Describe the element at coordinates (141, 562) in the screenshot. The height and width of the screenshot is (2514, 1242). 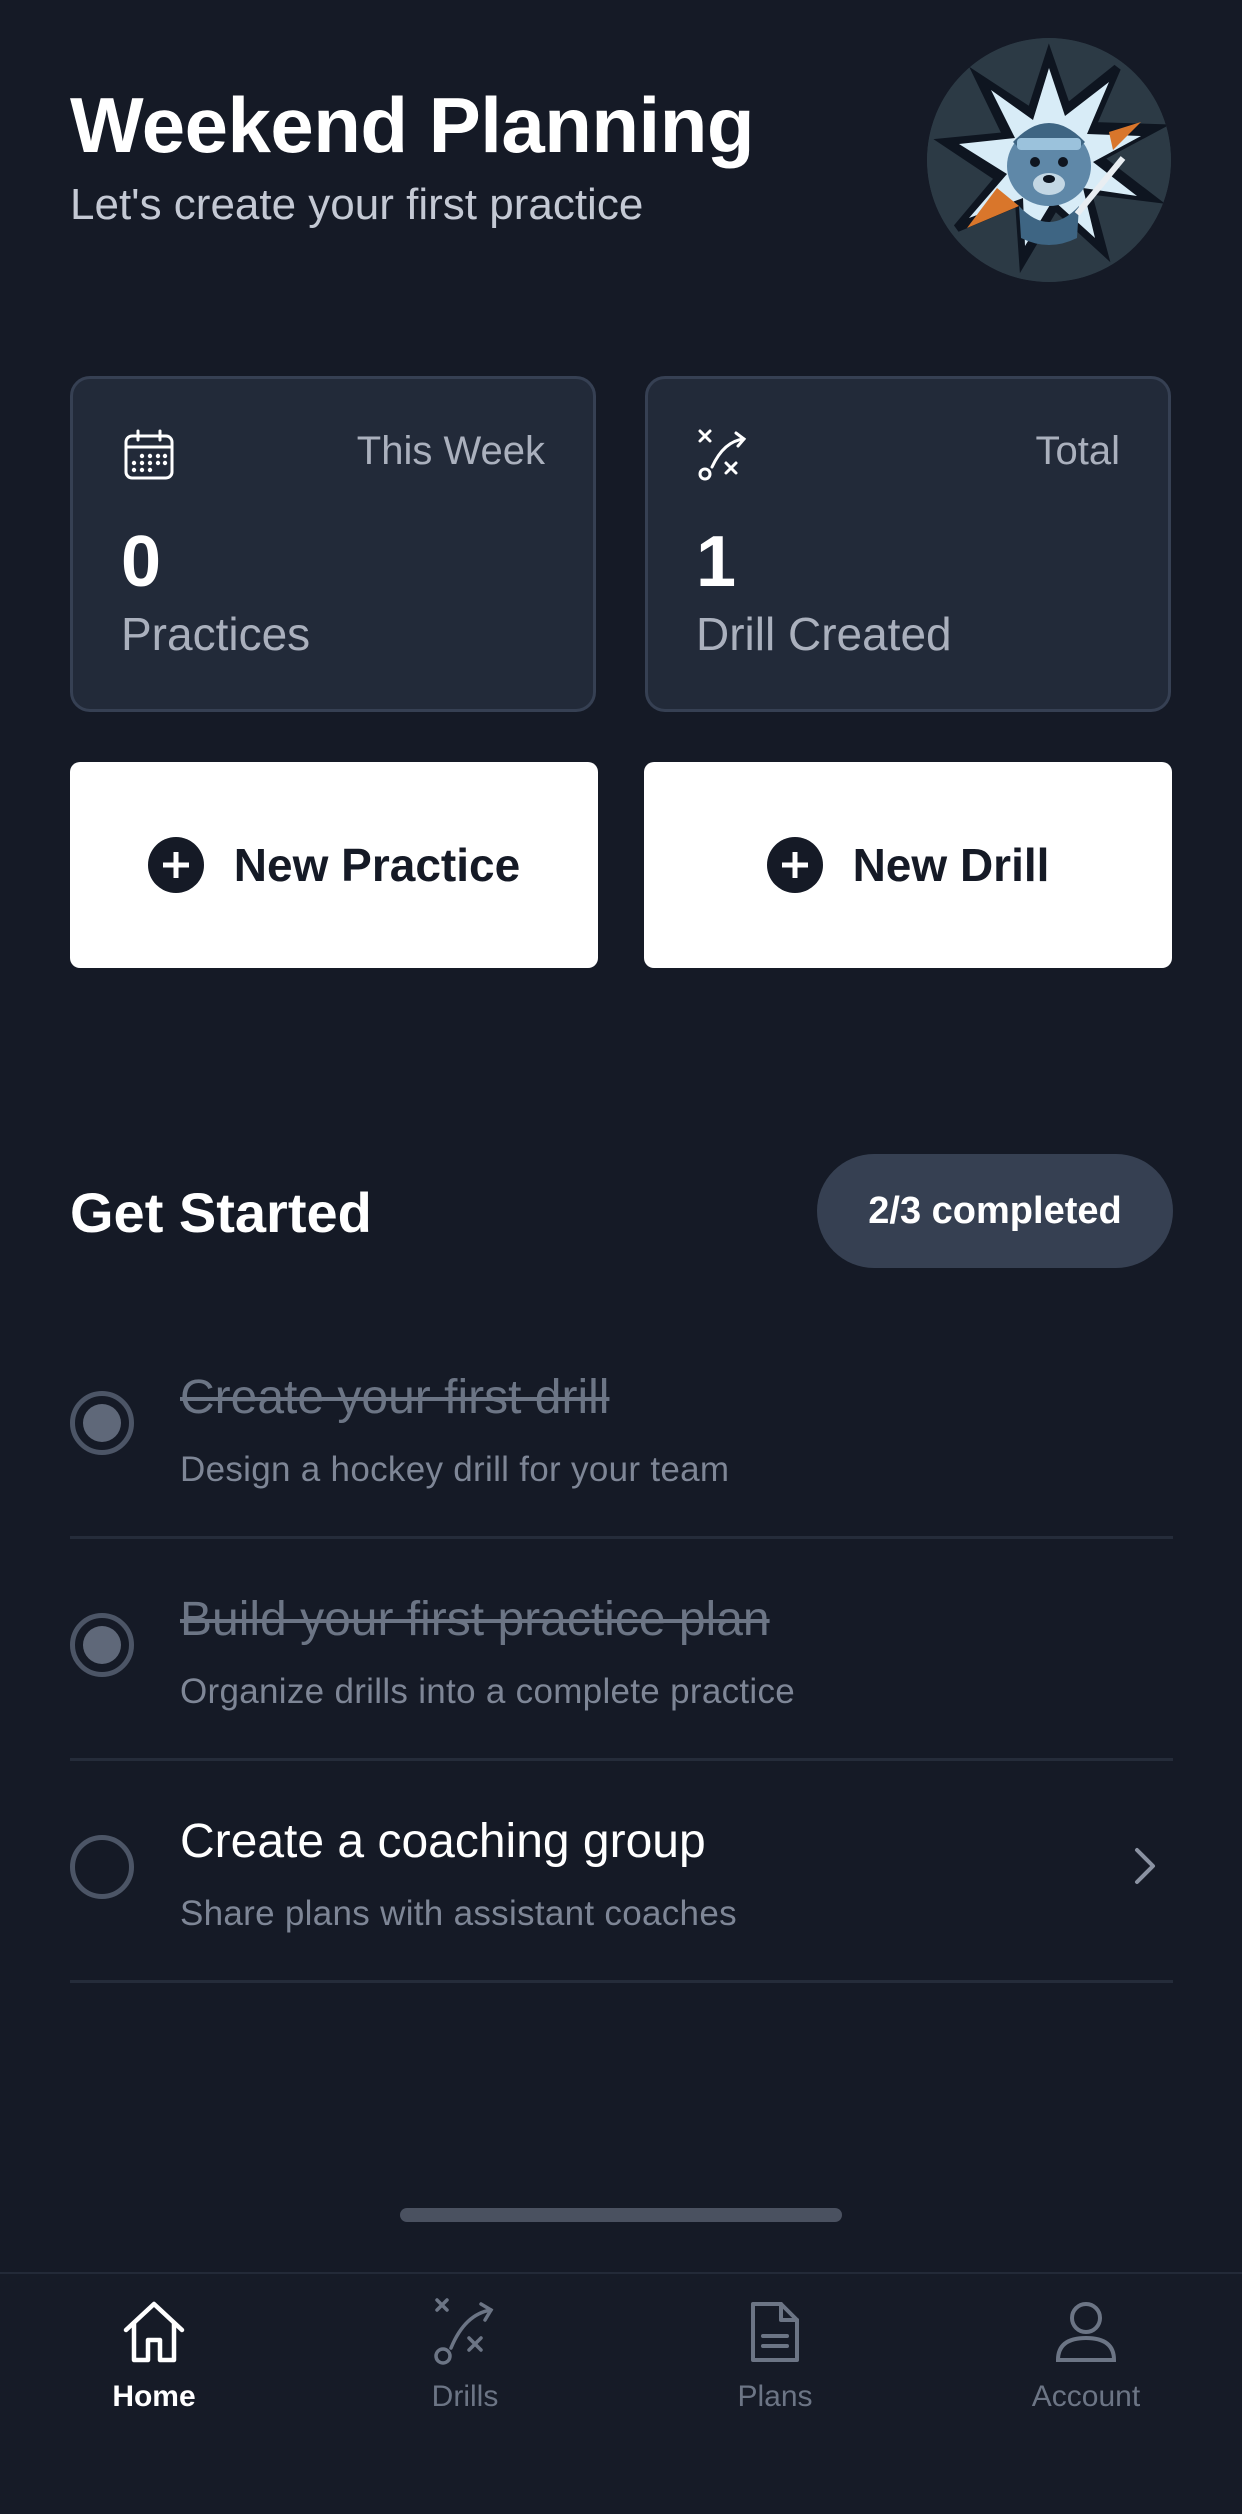
I see `stat-value: 0` at that location.